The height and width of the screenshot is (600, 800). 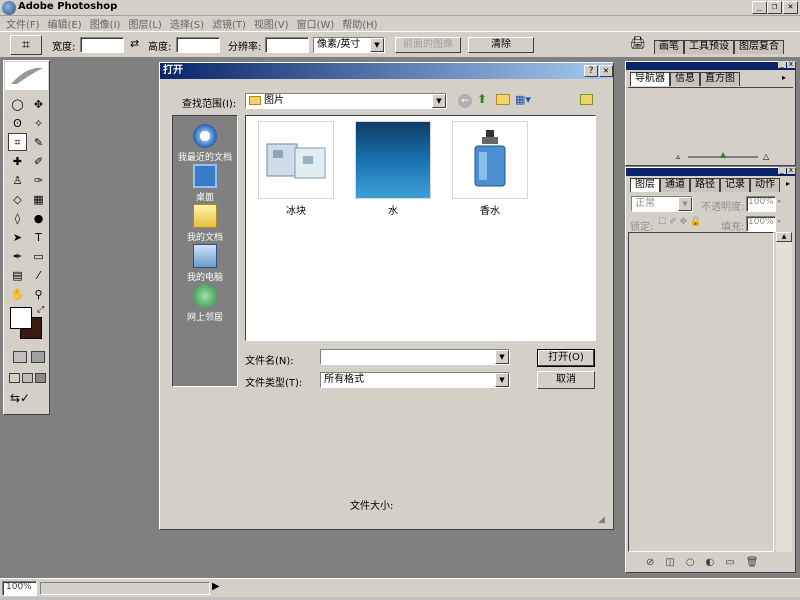 I want to click on lock-icons: ☐✐✥🔒, so click(x=681, y=222).